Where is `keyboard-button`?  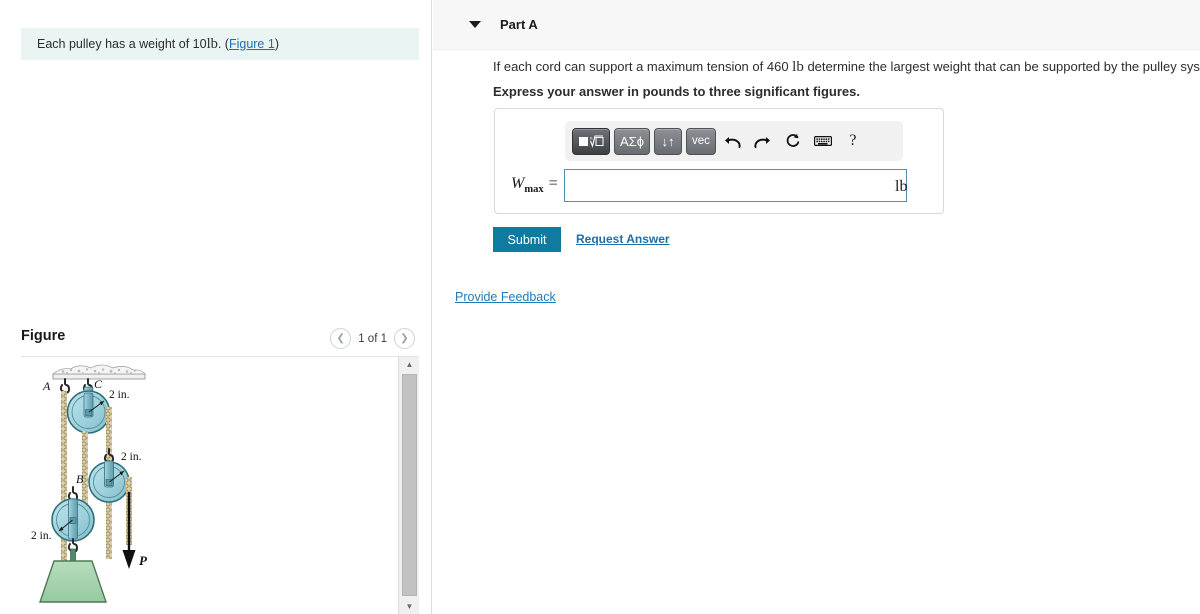
keyboard-button is located at coordinates (823, 141).